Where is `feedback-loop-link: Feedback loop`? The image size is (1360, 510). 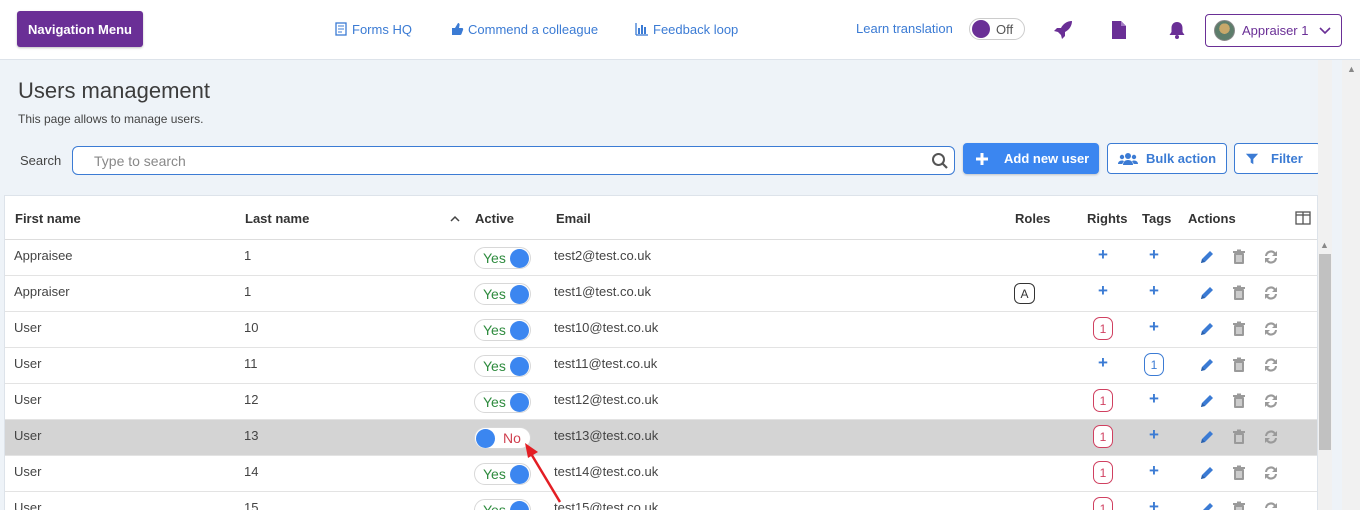 feedback-loop-link: Feedback loop is located at coordinates (686, 29).